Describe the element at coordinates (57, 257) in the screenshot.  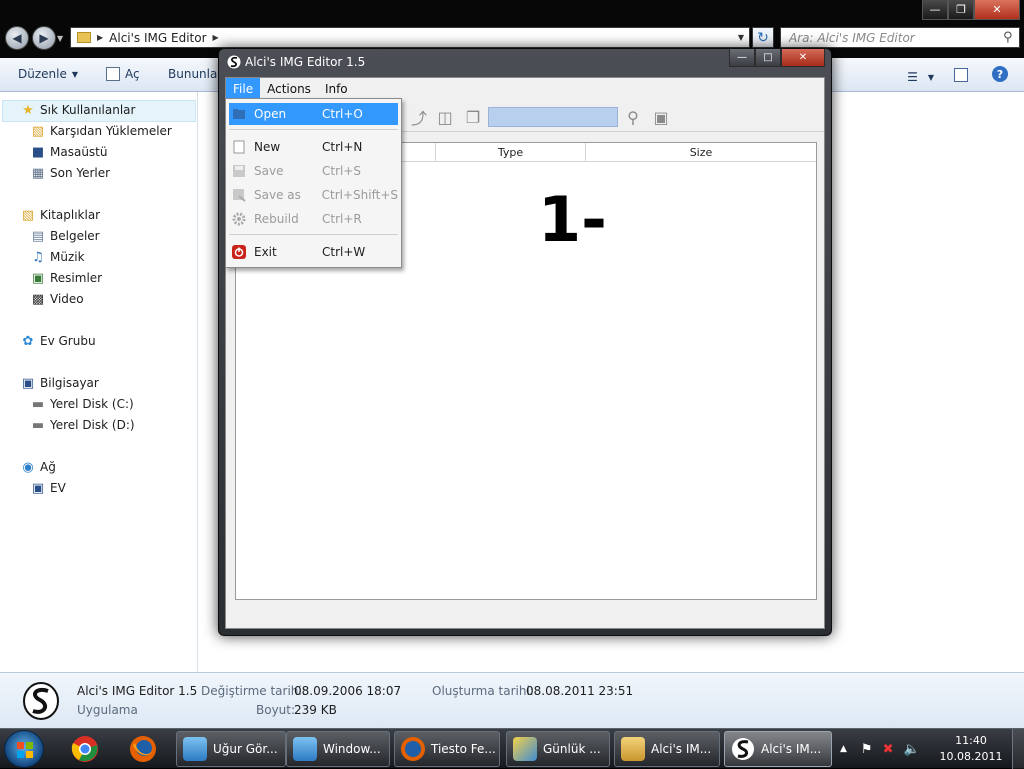
I see `nav-music: ♫ Müzik` at that location.